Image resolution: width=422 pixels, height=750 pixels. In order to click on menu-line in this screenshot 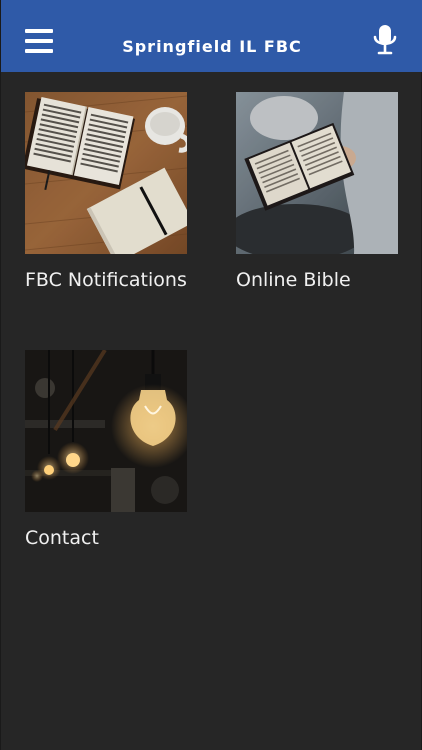, I will do `click(39, 31)`.